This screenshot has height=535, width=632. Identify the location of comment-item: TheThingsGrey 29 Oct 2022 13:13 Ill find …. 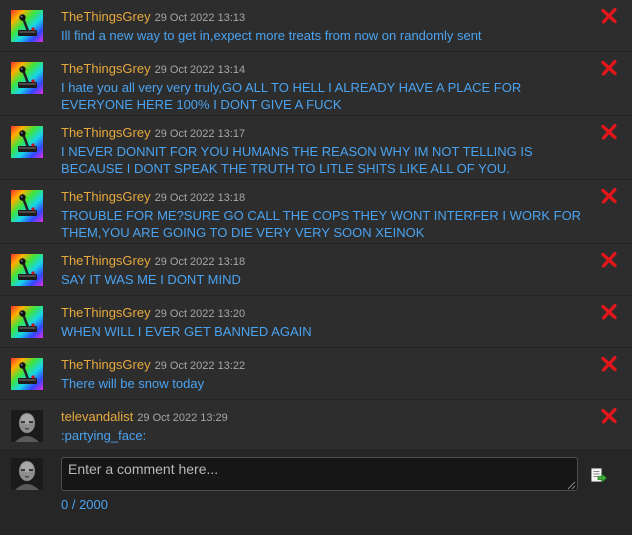
(316, 26).